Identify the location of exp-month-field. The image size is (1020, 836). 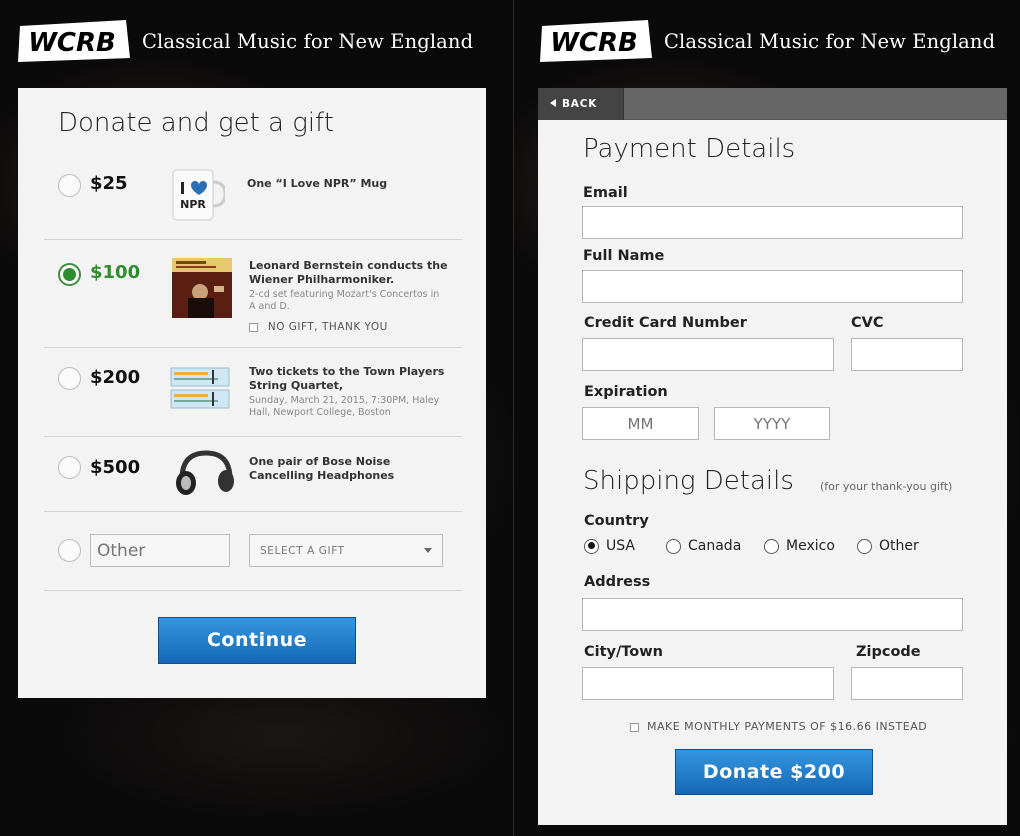
(640, 423).